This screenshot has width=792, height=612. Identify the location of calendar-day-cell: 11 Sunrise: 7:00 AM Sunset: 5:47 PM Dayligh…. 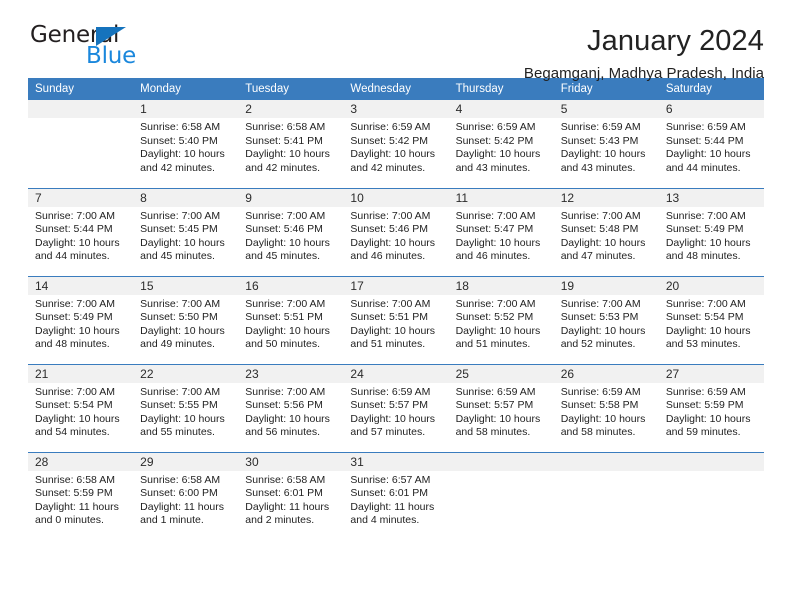
(501, 231).